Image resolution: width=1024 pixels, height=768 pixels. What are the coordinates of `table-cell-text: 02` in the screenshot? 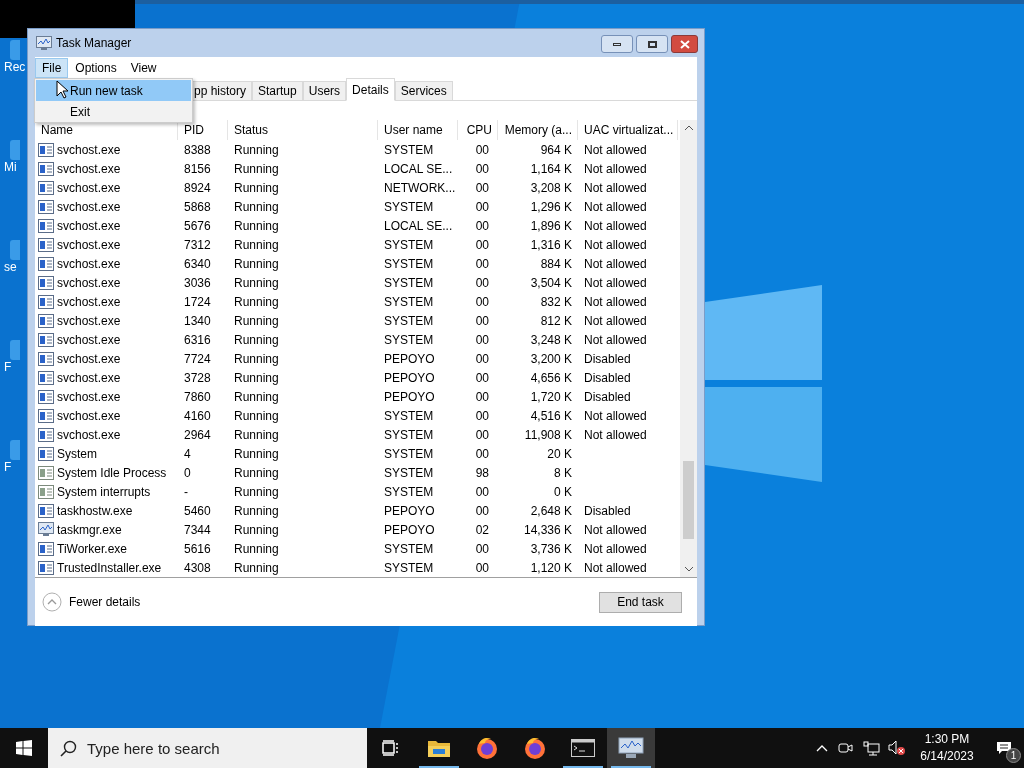 It's located at (482, 530).